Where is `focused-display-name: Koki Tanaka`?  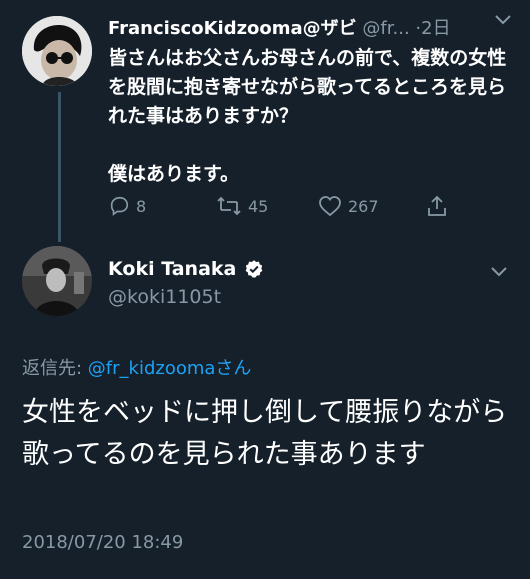
focused-display-name: Koki Tanaka is located at coordinates (172, 269).